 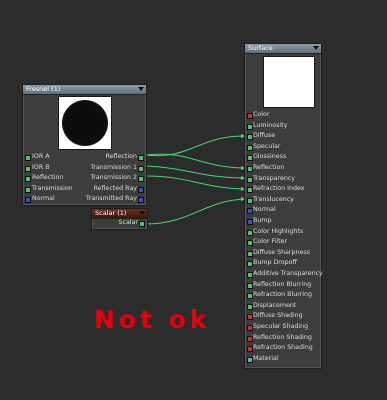 What do you see at coordinates (113, 177) in the screenshot?
I see `fresnel-output-label: Transmission 2` at bounding box center [113, 177].